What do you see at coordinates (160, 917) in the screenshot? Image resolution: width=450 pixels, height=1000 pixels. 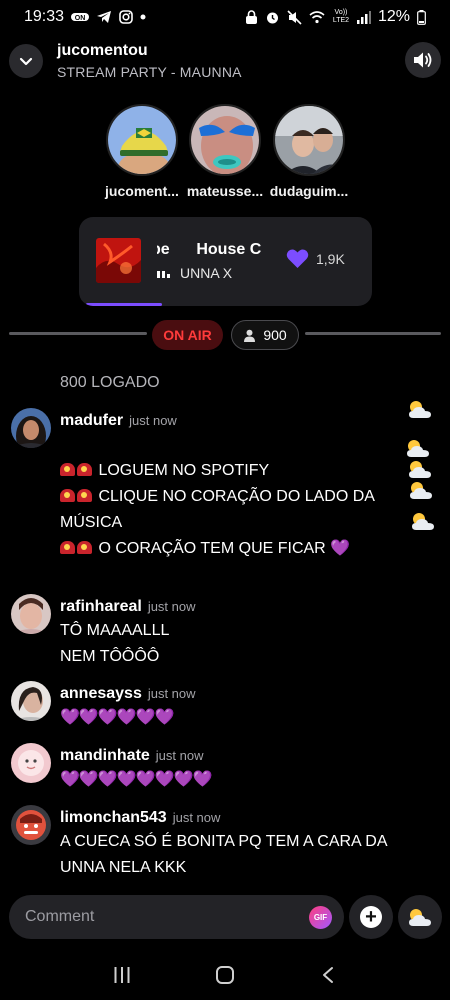 I see `comment-input` at bounding box center [160, 917].